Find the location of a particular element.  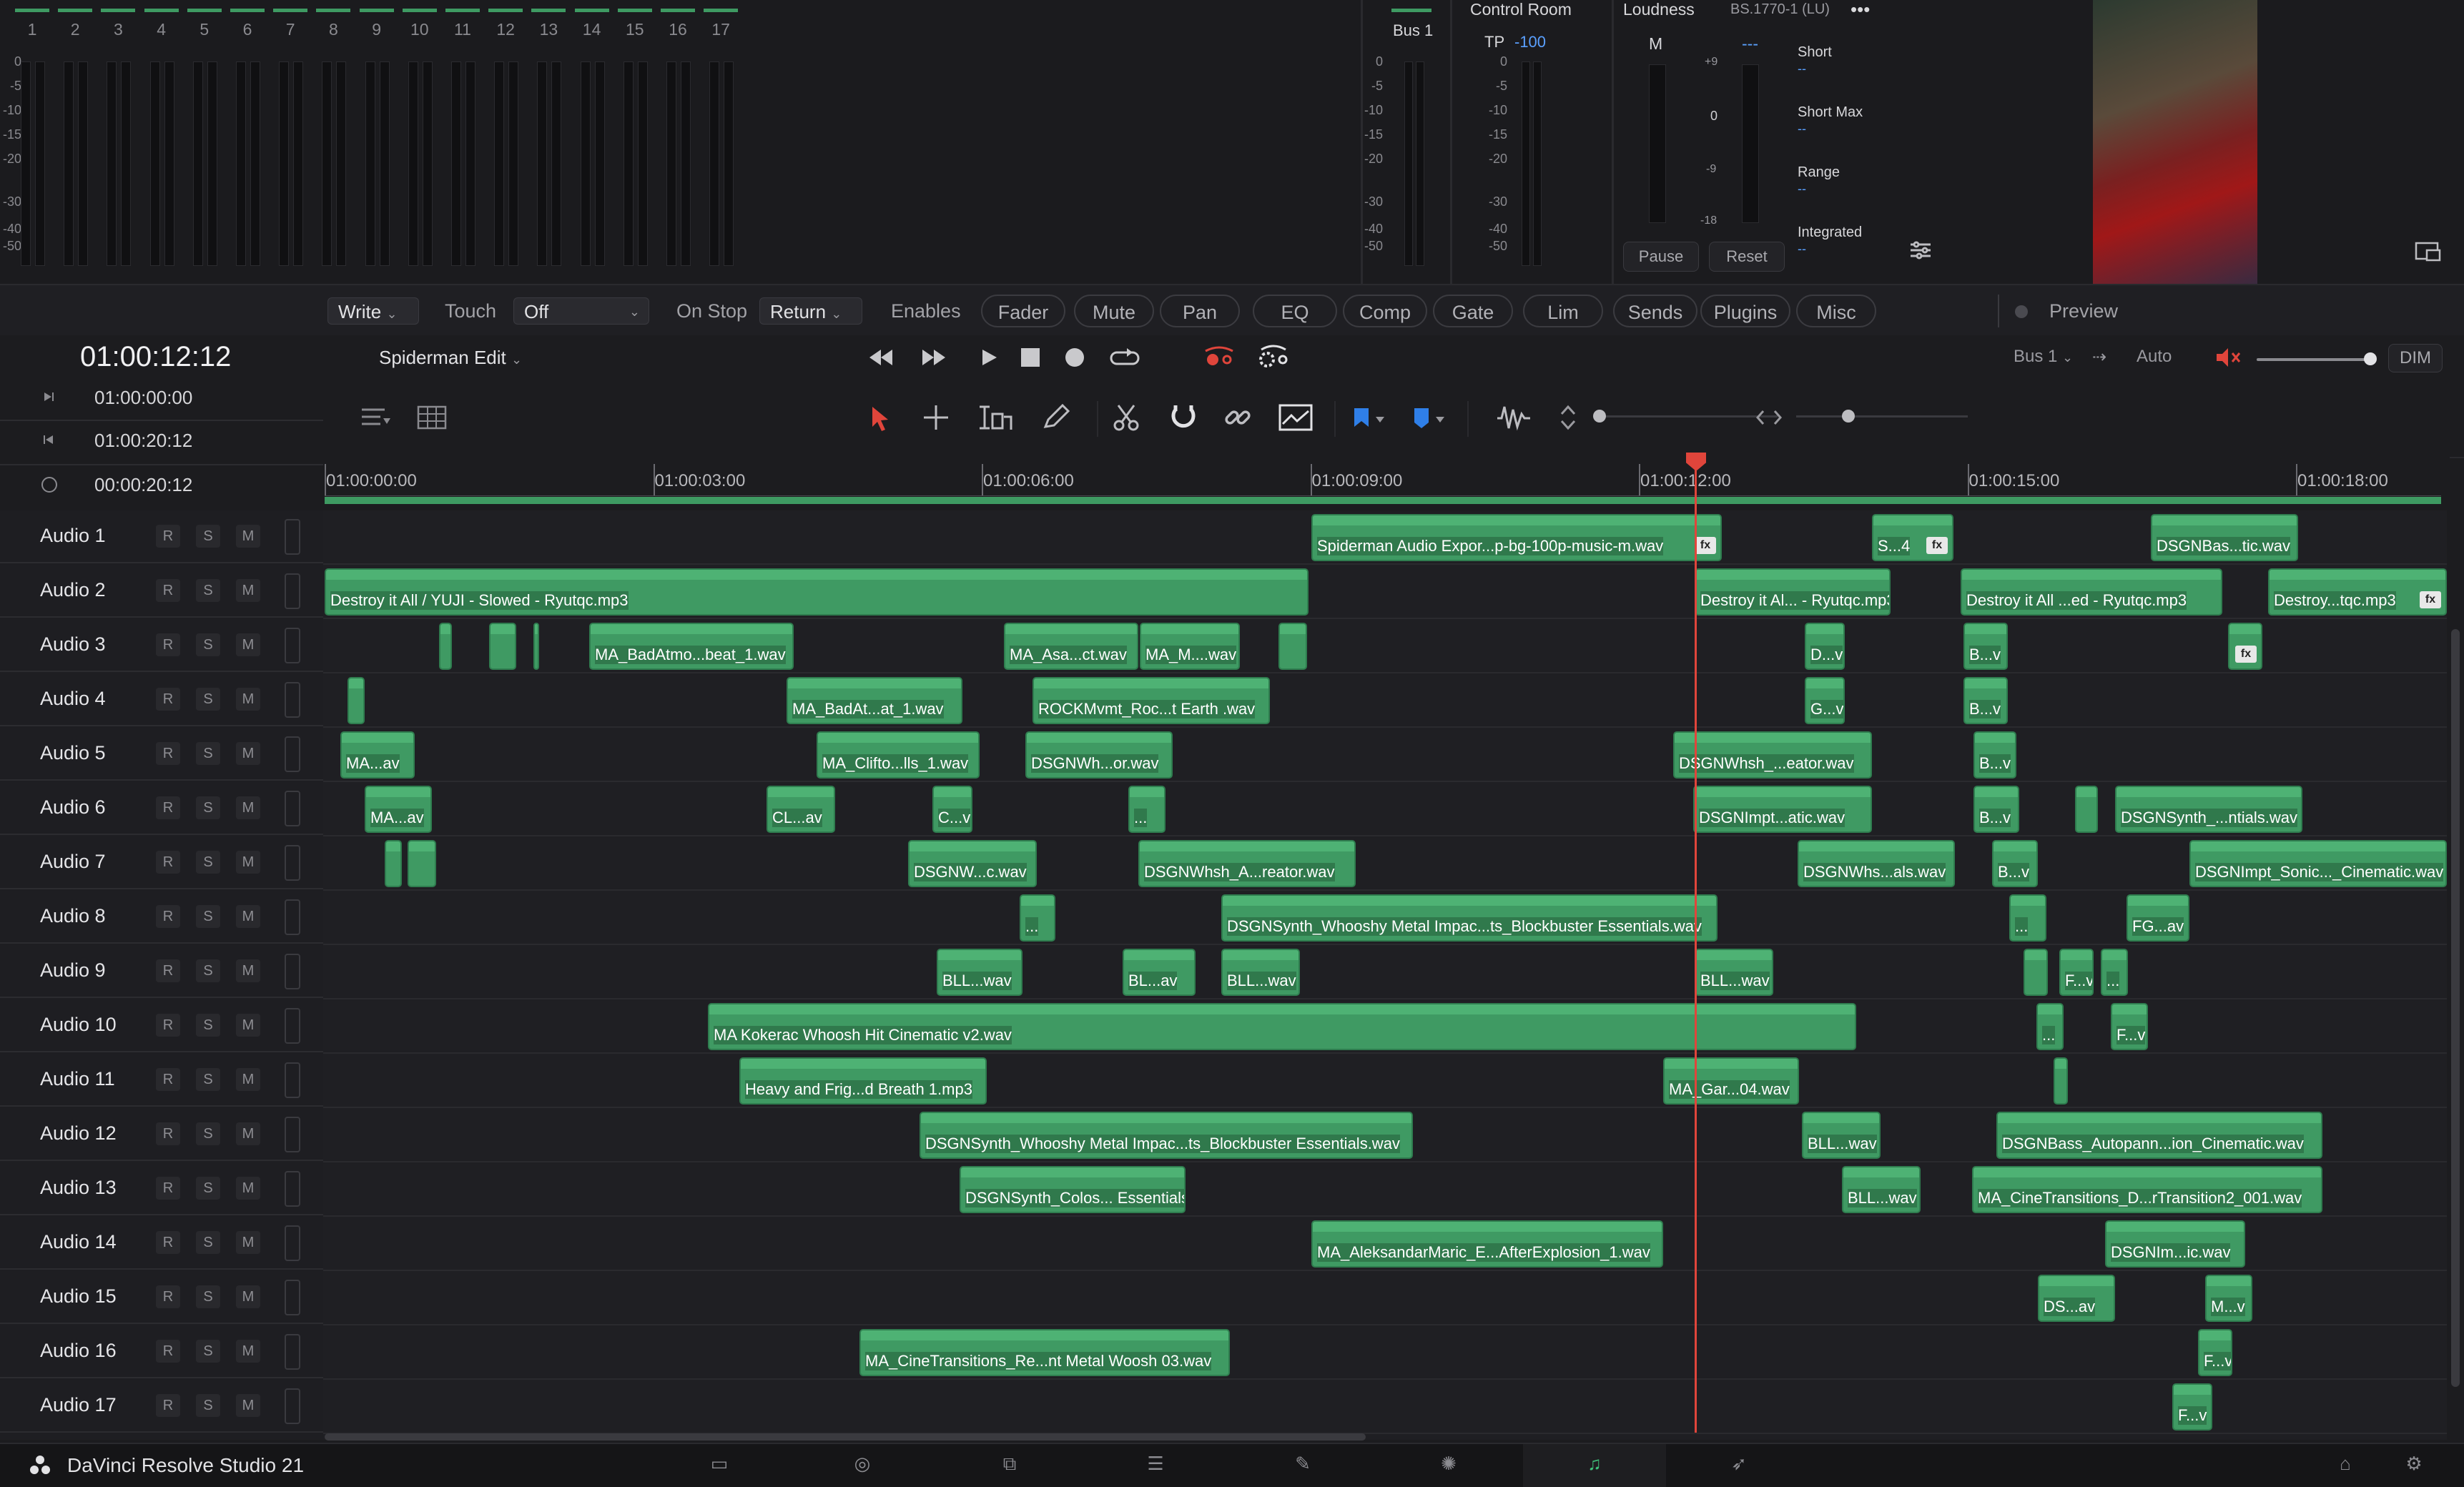

settings-sliders-icon is located at coordinates (1920, 251).